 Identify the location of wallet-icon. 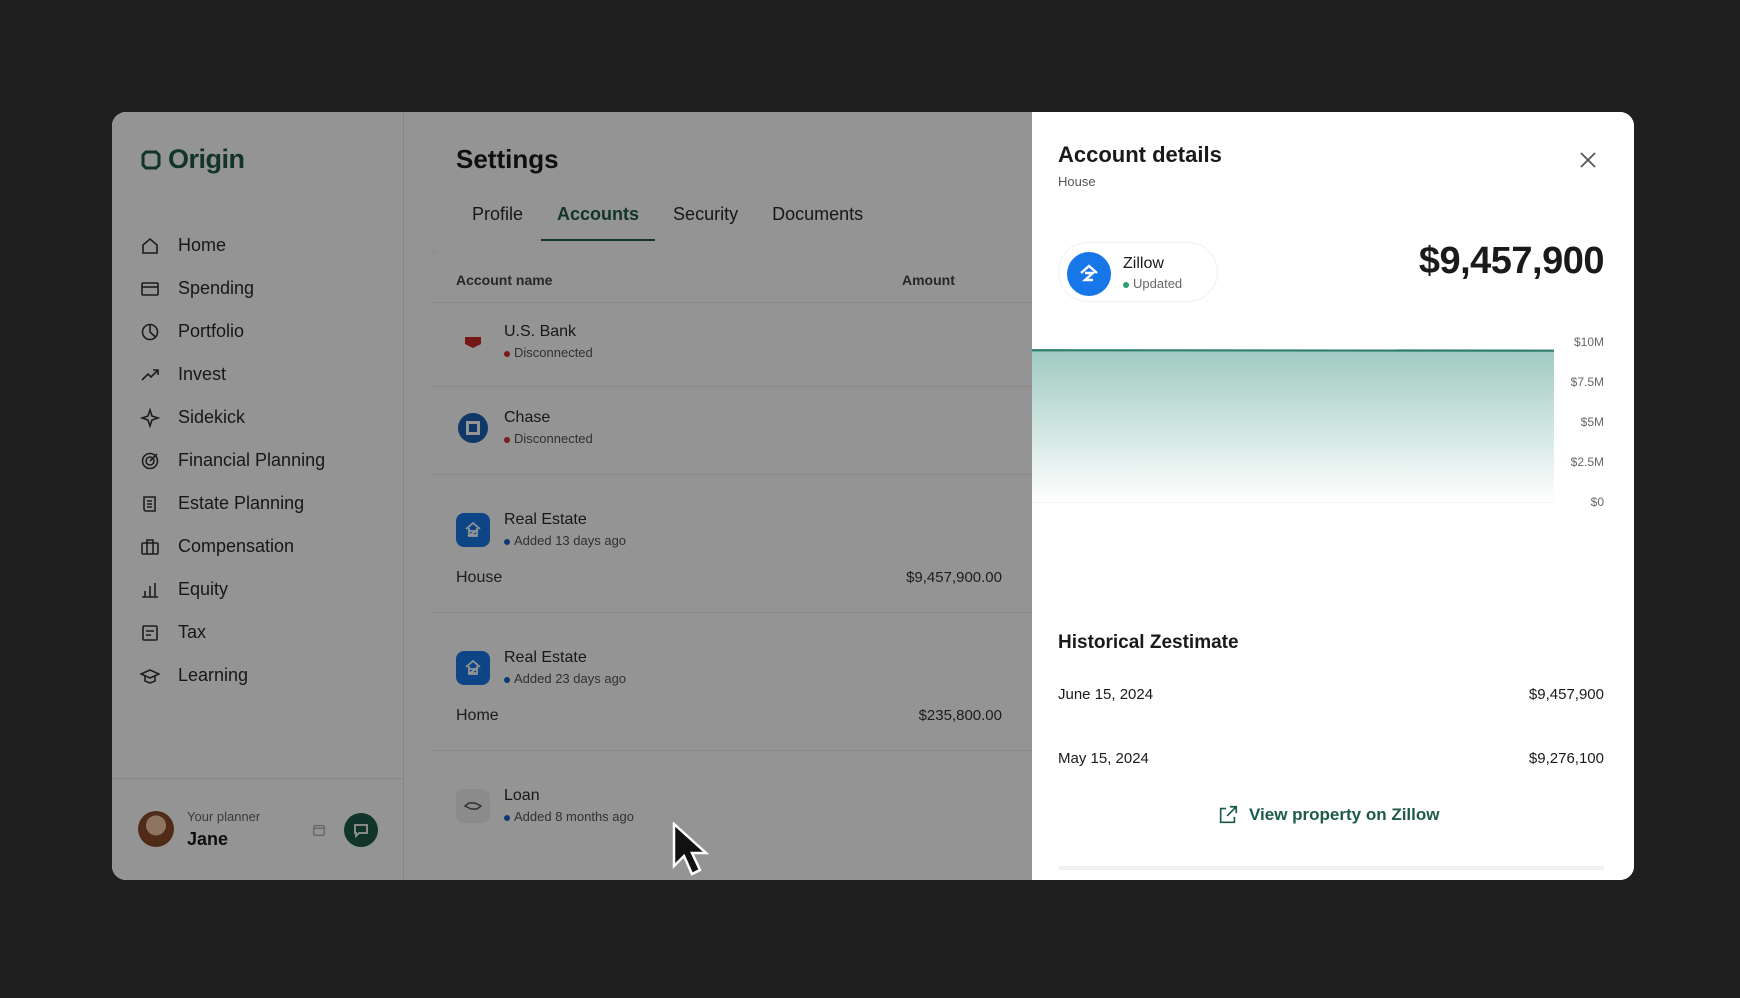
(150, 288).